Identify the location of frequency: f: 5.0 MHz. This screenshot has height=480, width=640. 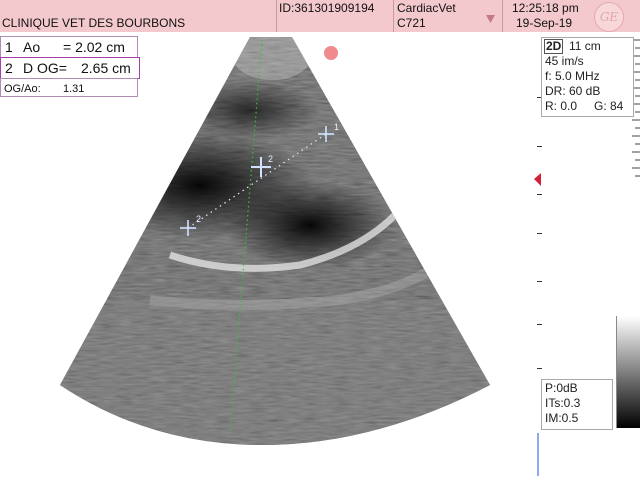
(572, 76).